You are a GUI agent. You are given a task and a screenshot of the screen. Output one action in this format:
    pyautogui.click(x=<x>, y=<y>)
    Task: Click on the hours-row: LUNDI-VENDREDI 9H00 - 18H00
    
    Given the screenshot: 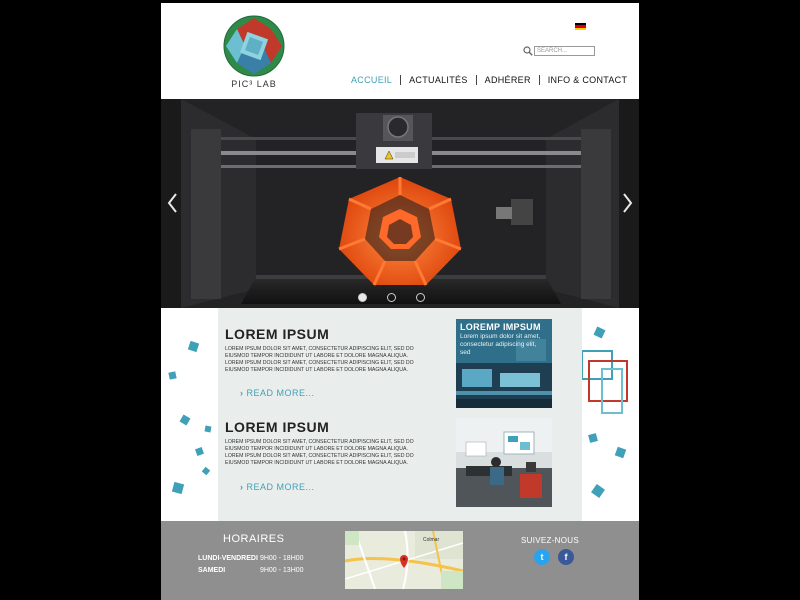 What is the action you would take?
    pyautogui.click(x=251, y=558)
    